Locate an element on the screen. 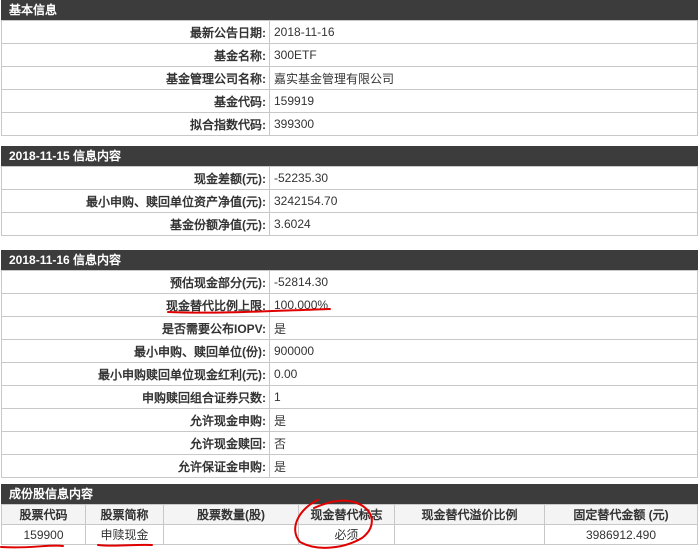 This screenshot has height=554, width=700. row-label: 拟合指数代码: is located at coordinates (135, 124).